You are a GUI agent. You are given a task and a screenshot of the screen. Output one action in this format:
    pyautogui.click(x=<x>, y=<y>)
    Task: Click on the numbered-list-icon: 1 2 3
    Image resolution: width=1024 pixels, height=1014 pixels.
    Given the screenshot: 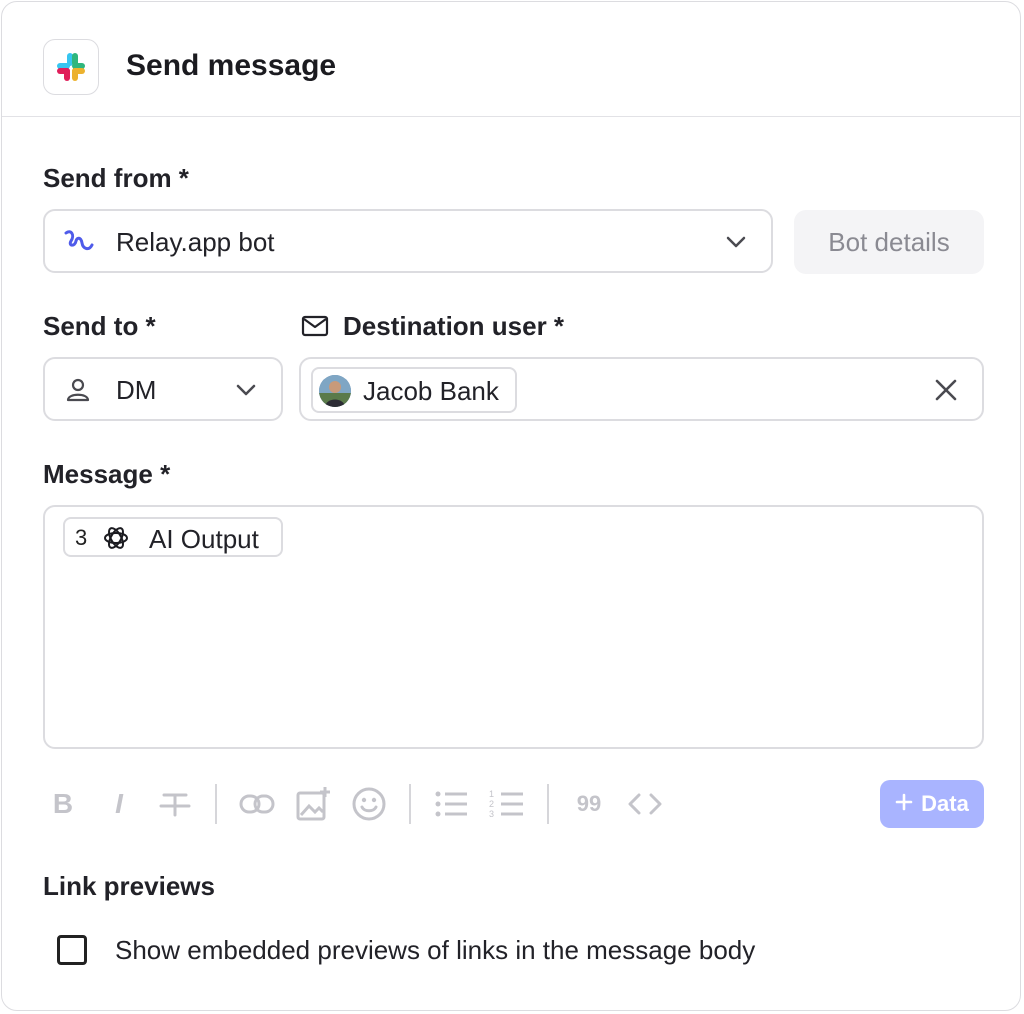 What is the action you would take?
    pyautogui.click(x=507, y=804)
    